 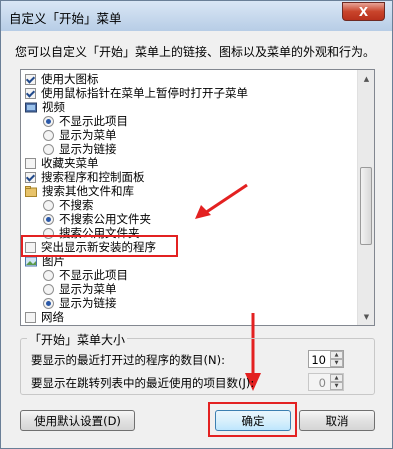 What do you see at coordinates (196, 16) in the screenshot?
I see `title-bar: 自定义「开始」菜单 X` at bounding box center [196, 16].